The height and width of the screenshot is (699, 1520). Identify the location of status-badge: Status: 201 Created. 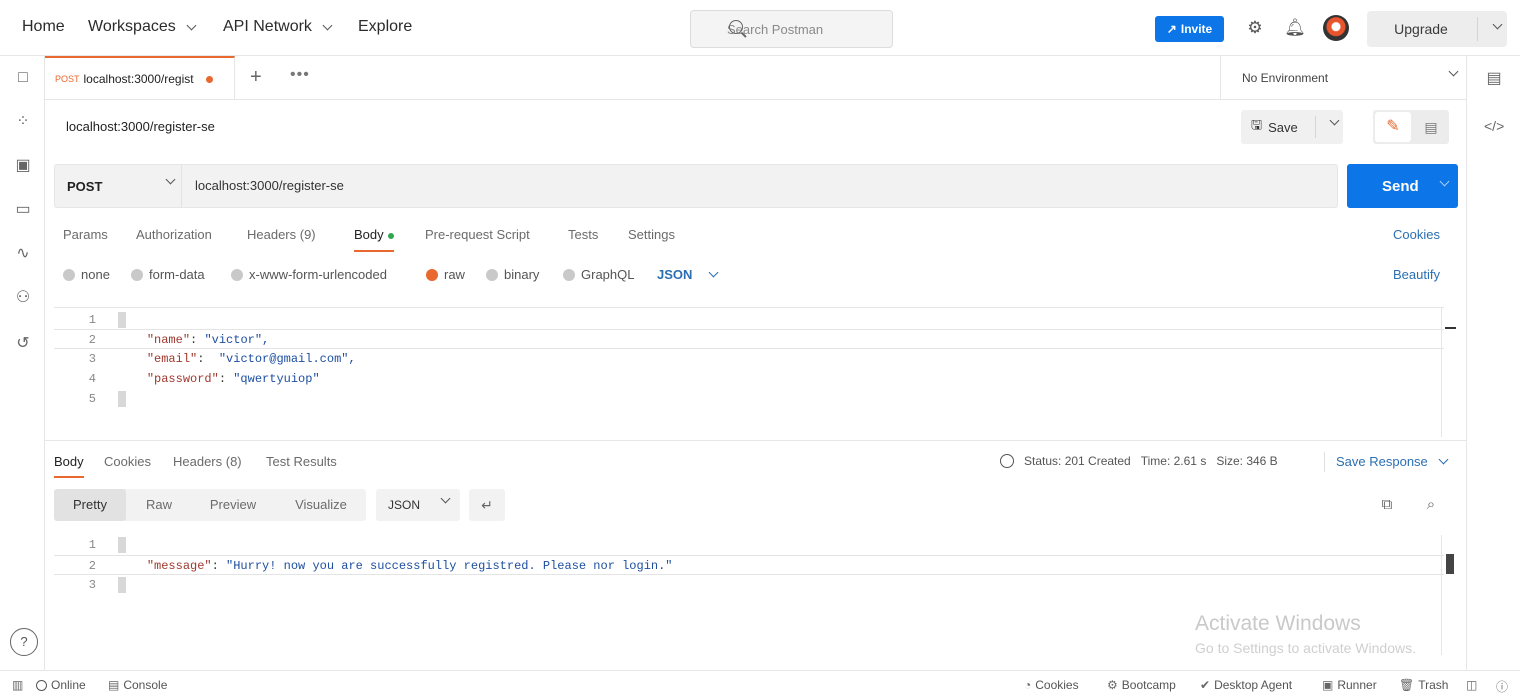
(1077, 461).